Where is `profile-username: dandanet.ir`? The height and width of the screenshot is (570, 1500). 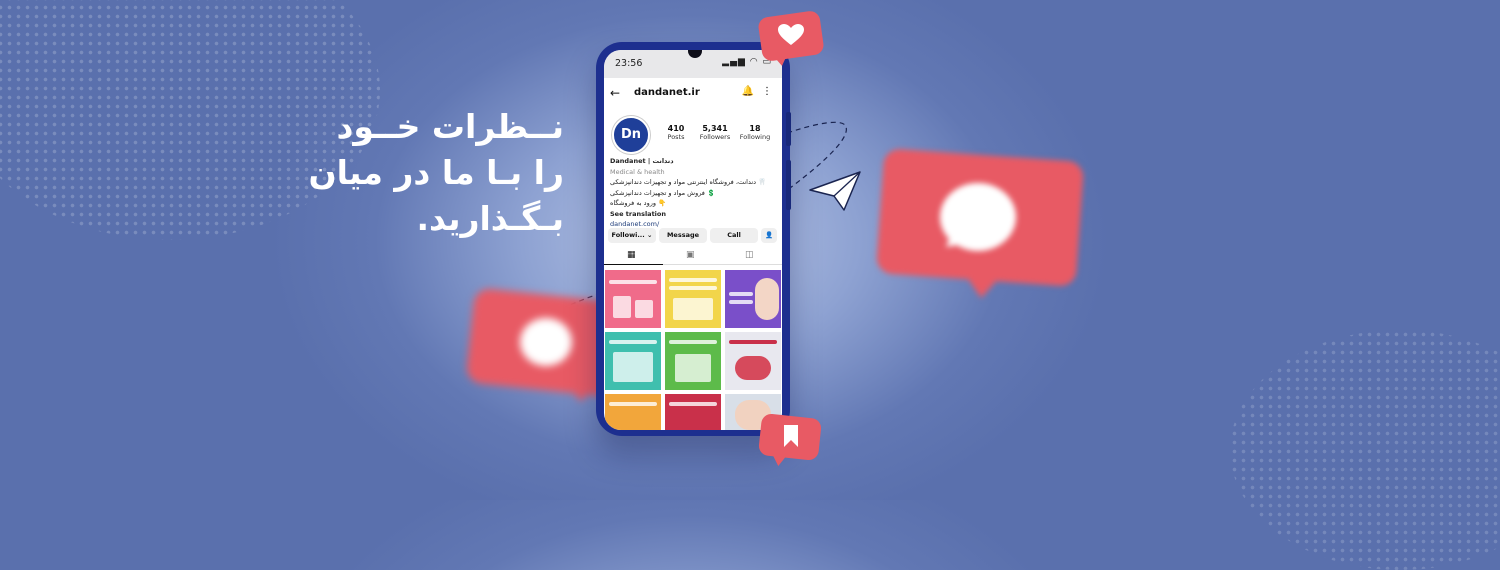 profile-username: dandanet.ir is located at coordinates (667, 92).